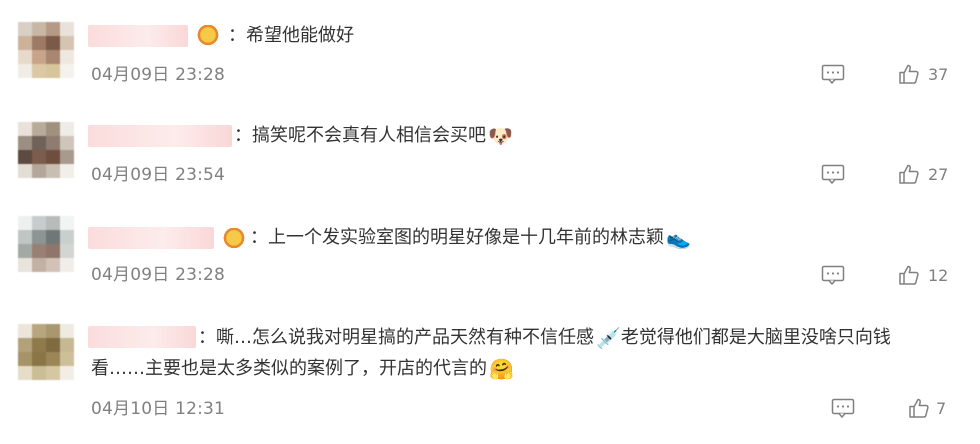  What do you see at coordinates (470, 238) in the screenshot?
I see `comment-text: ：上一个发实验室图的明星好像是十几年前的林志颖 👟` at bounding box center [470, 238].